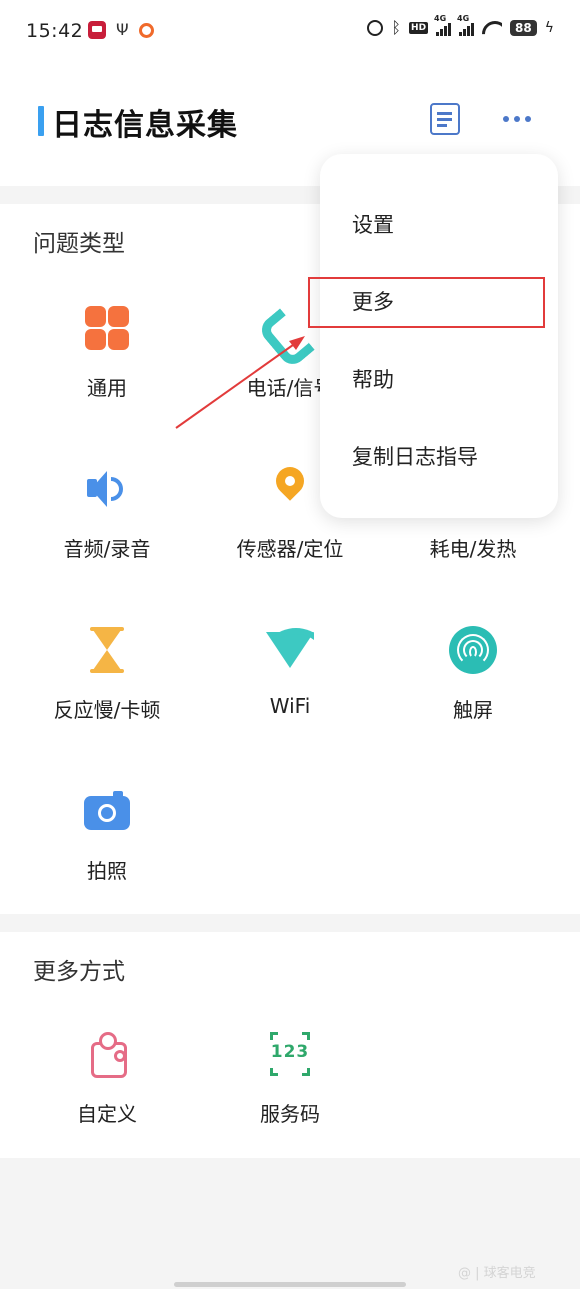  What do you see at coordinates (426, 302) in the screenshot?
I see `highlight-box` at bounding box center [426, 302].